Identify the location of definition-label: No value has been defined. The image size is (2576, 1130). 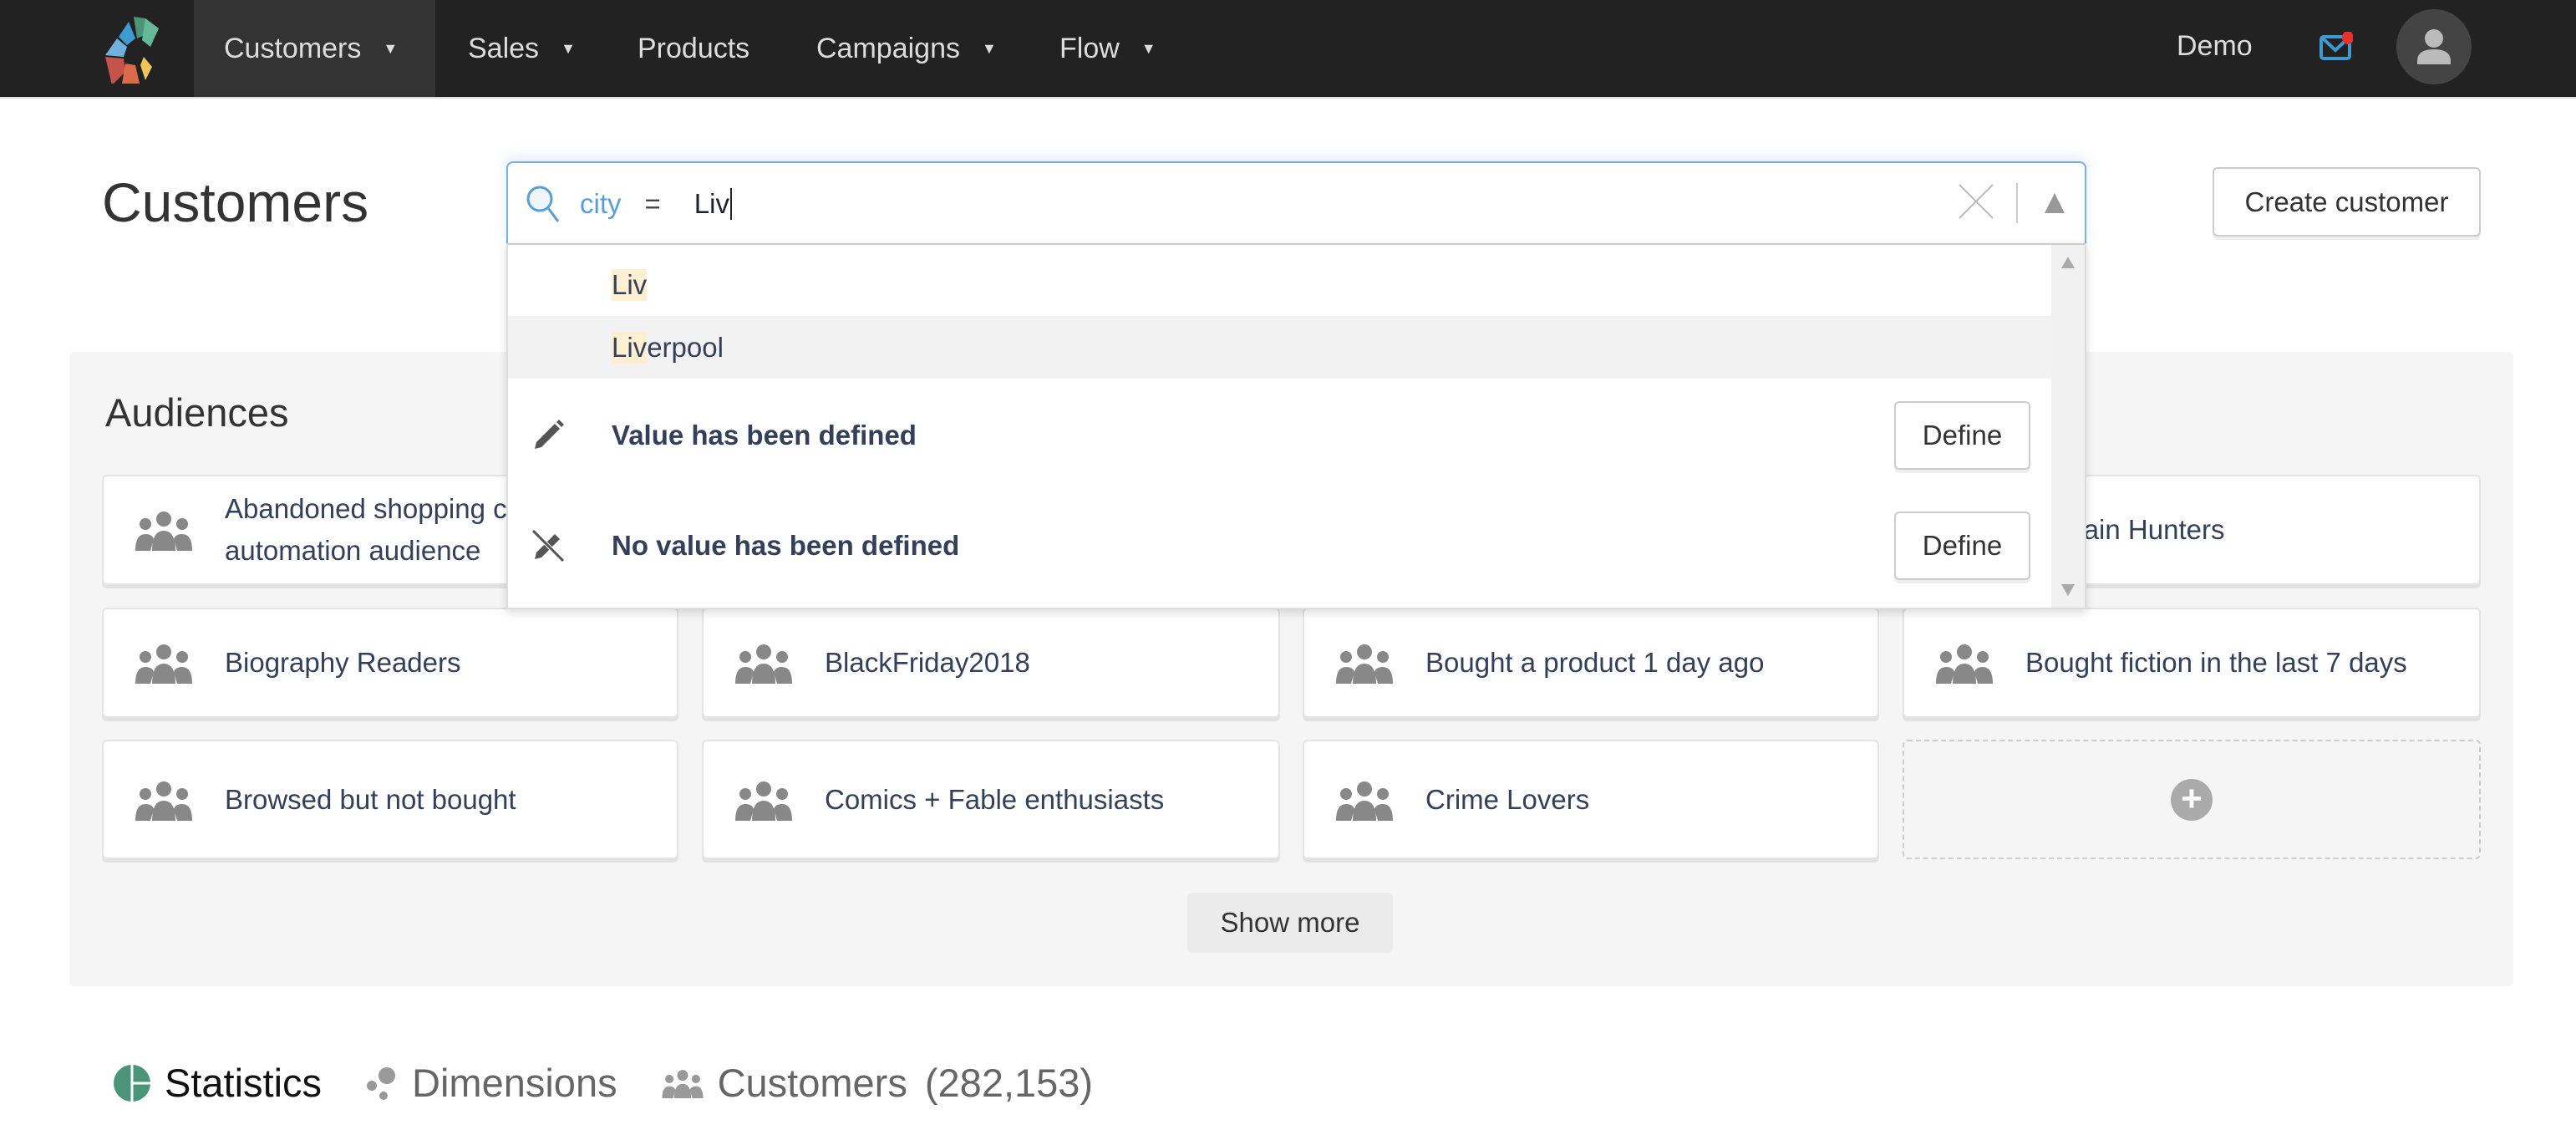
(786, 545).